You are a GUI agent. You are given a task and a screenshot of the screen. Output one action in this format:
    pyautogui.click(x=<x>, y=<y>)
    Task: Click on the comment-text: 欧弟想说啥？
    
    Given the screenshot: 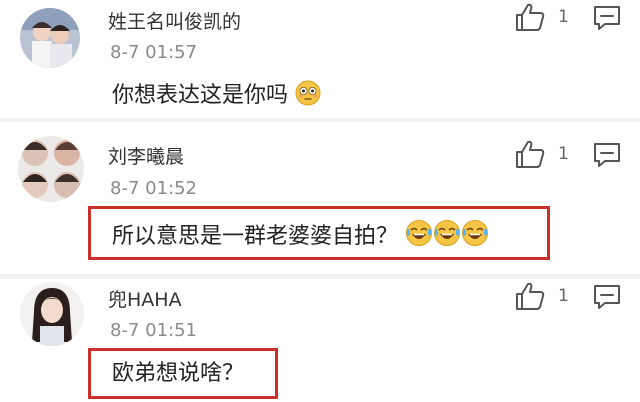 What is the action you would take?
    pyautogui.click(x=178, y=373)
    